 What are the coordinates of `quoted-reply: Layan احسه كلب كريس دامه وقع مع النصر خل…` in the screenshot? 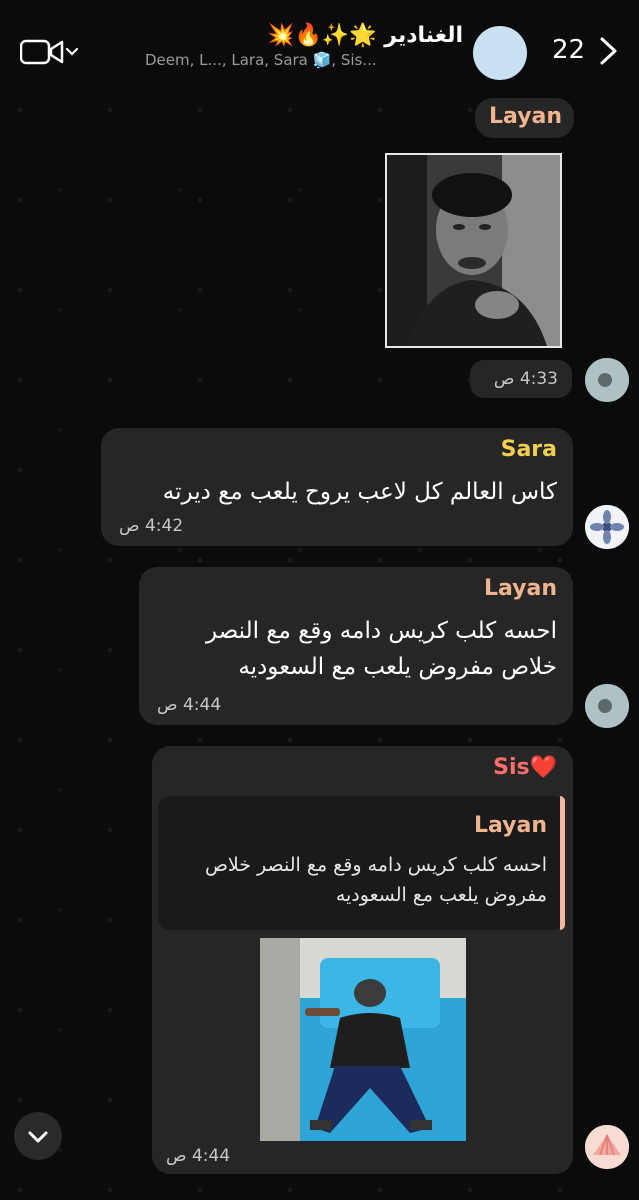 It's located at (361, 863).